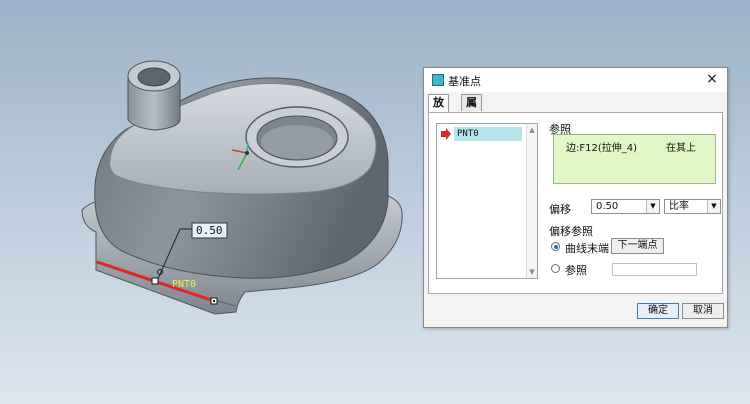 The width and height of the screenshot is (750, 404). Describe the element at coordinates (679, 206) in the screenshot. I see `offset-type: 比率` at that location.